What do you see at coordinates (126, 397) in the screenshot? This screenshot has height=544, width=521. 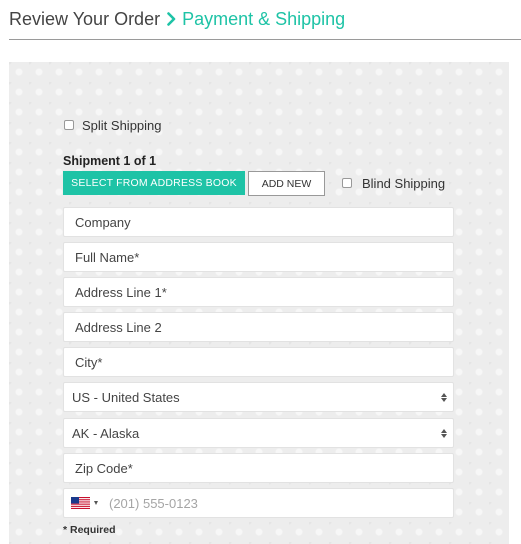 I see `country-selected-value: US - United States` at bounding box center [126, 397].